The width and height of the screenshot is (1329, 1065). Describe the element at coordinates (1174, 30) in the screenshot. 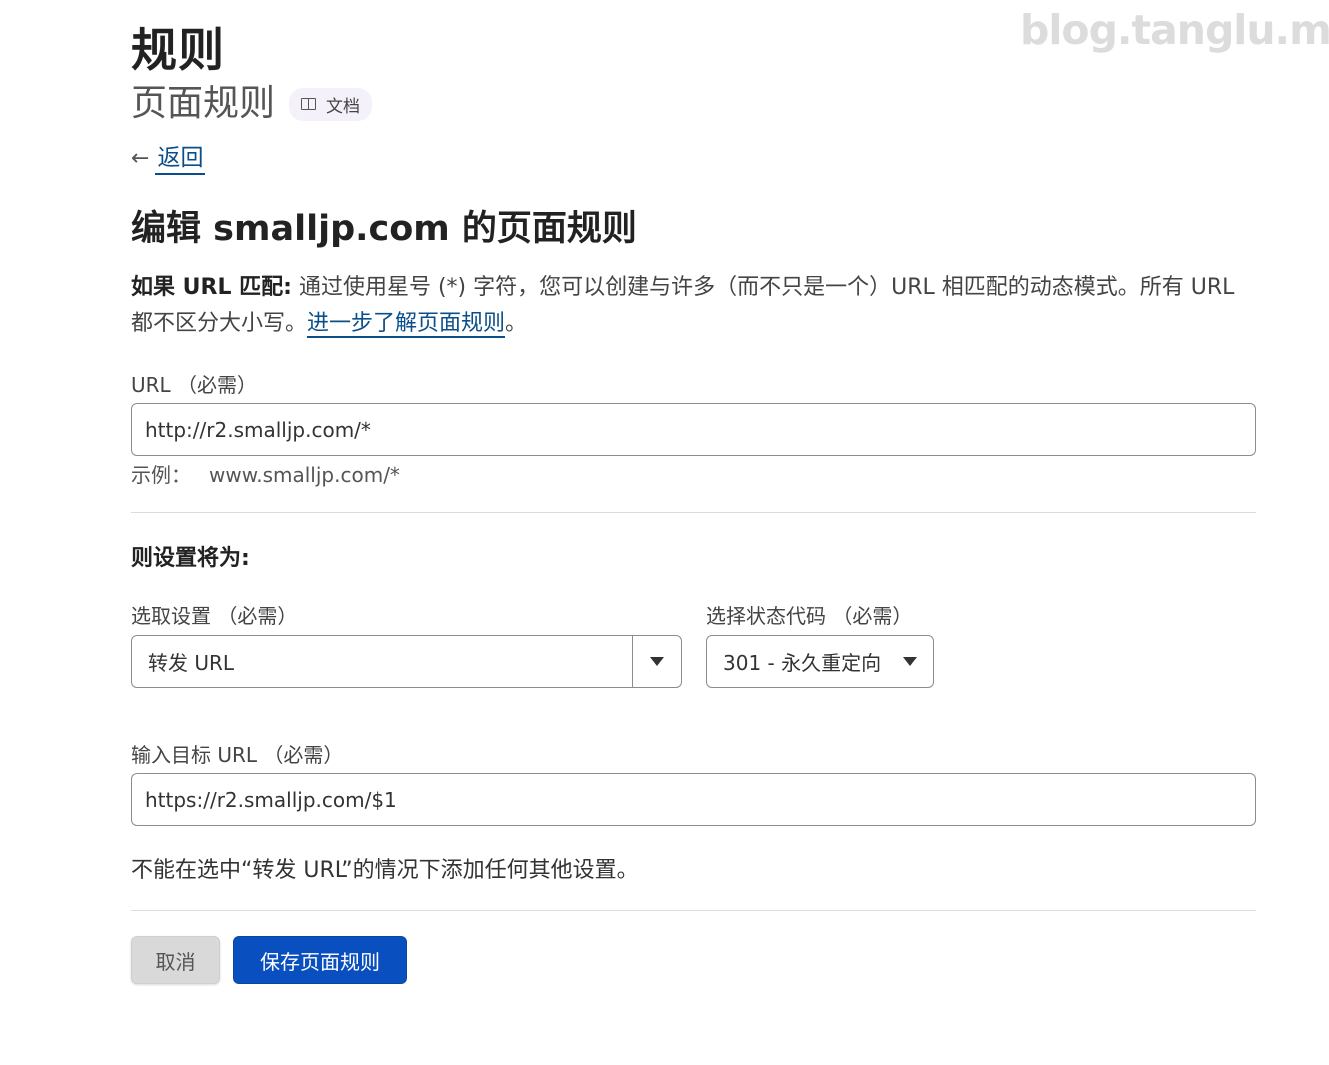

I see `watermark: blog.tanglu.me` at that location.